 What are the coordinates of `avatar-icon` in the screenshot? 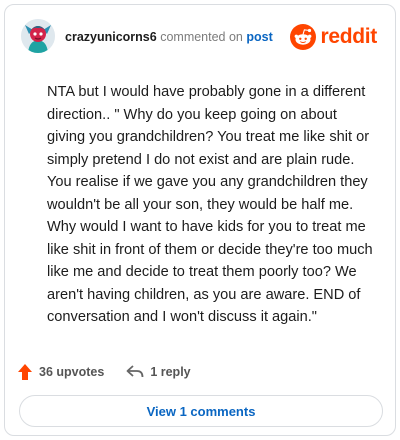 It's located at (38, 36).